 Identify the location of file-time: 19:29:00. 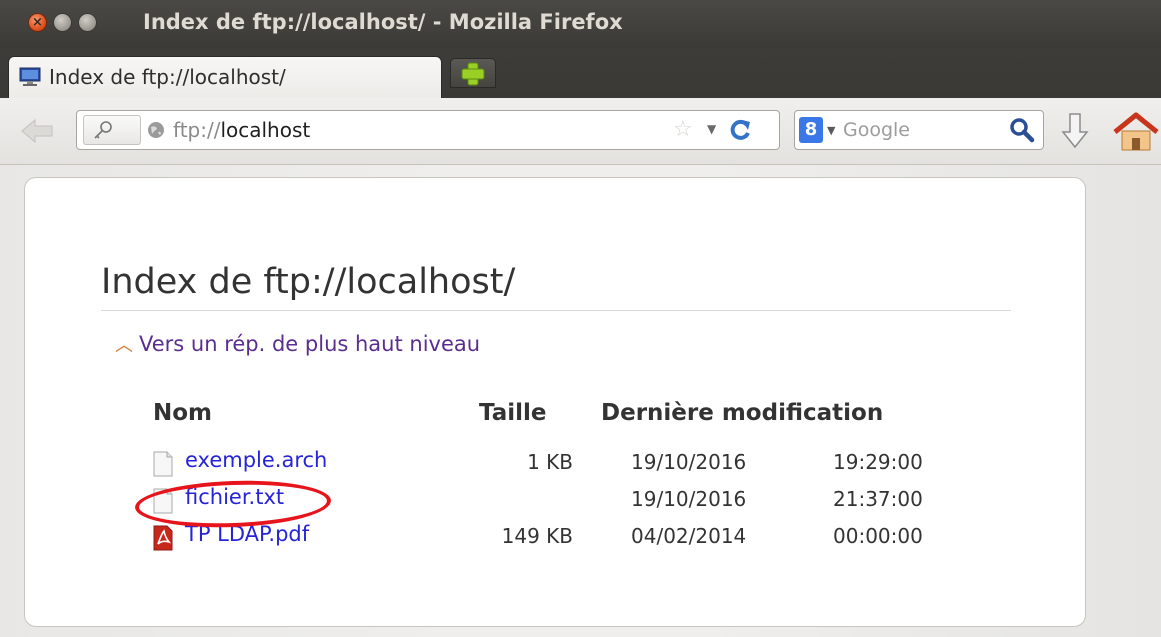
(878, 462).